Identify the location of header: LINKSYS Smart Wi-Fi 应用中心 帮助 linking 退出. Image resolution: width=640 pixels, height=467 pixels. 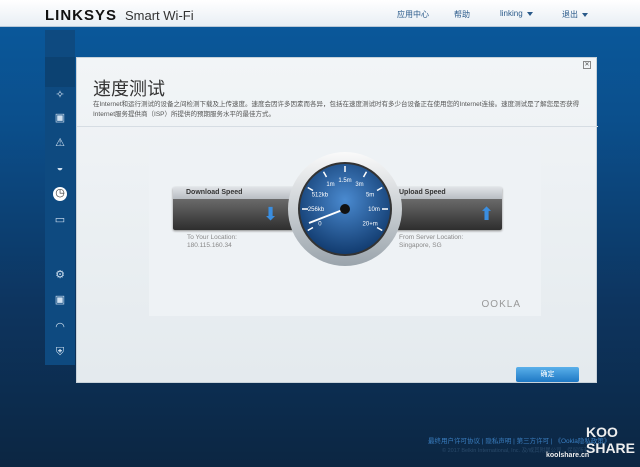
(320, 13).